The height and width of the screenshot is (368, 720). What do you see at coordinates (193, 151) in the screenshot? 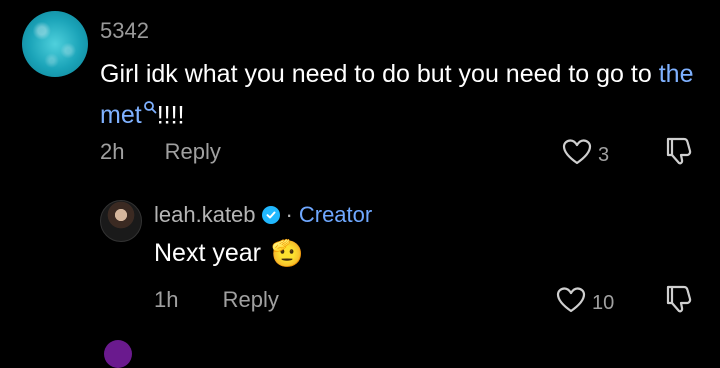
I see `reply-button: Reply` at bounding box center [193, 151].